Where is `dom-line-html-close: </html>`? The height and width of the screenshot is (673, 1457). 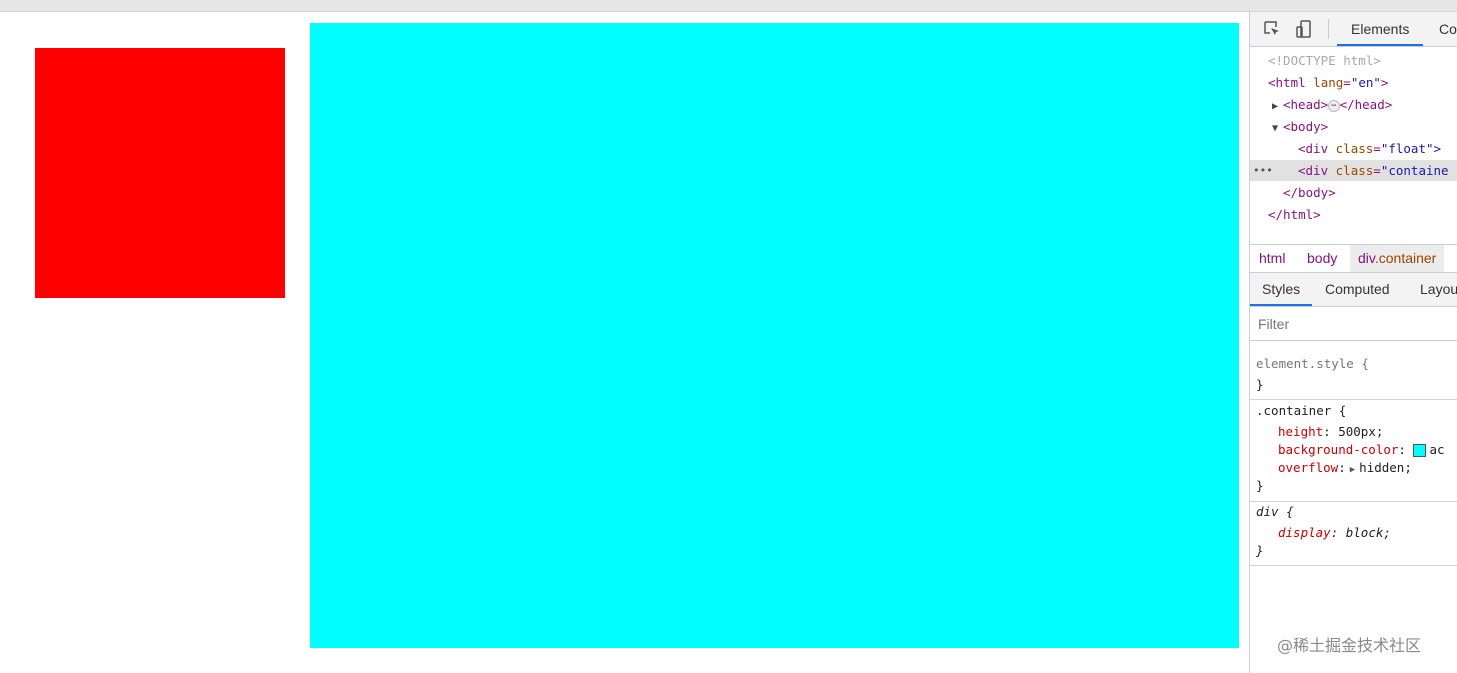 dom-line-html-close: </html> is located at coordinates (1353, 214).